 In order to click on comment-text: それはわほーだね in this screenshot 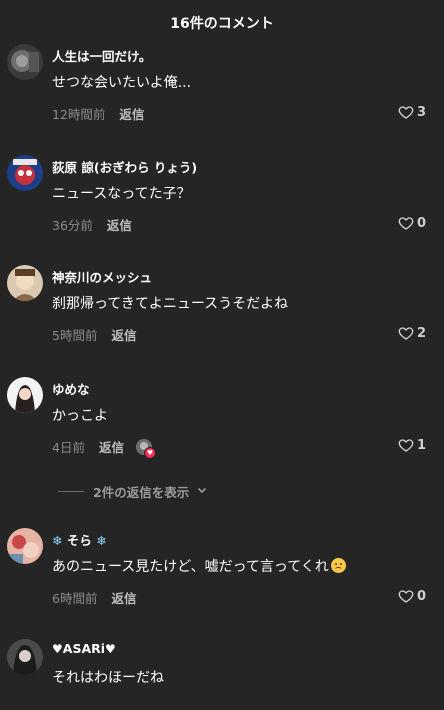, I will do `click(108, 678)`.